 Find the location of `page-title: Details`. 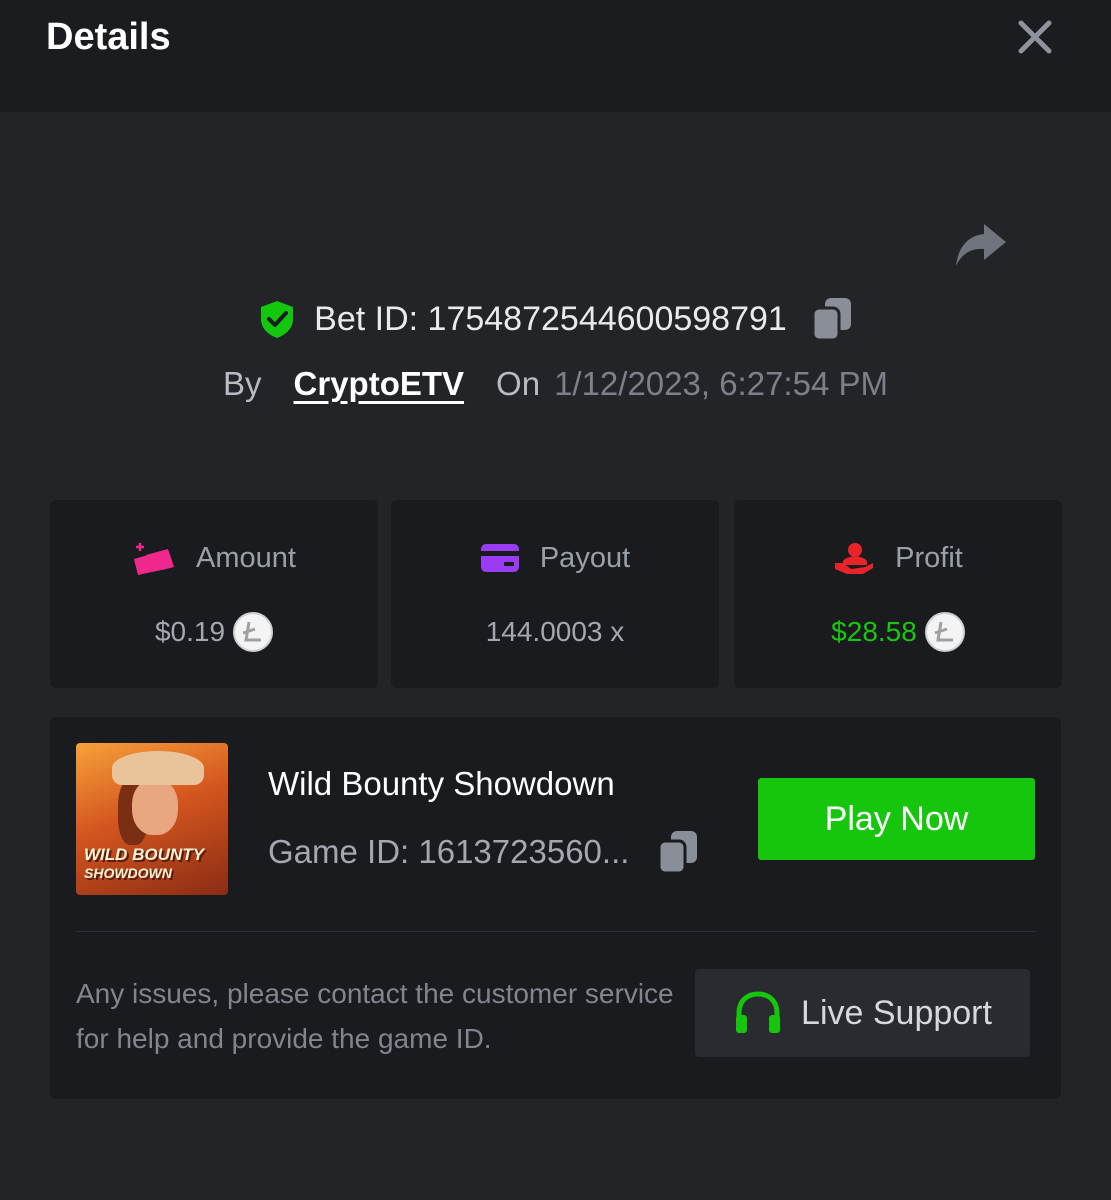

page-title: Details is located at coordinates (108, 37).